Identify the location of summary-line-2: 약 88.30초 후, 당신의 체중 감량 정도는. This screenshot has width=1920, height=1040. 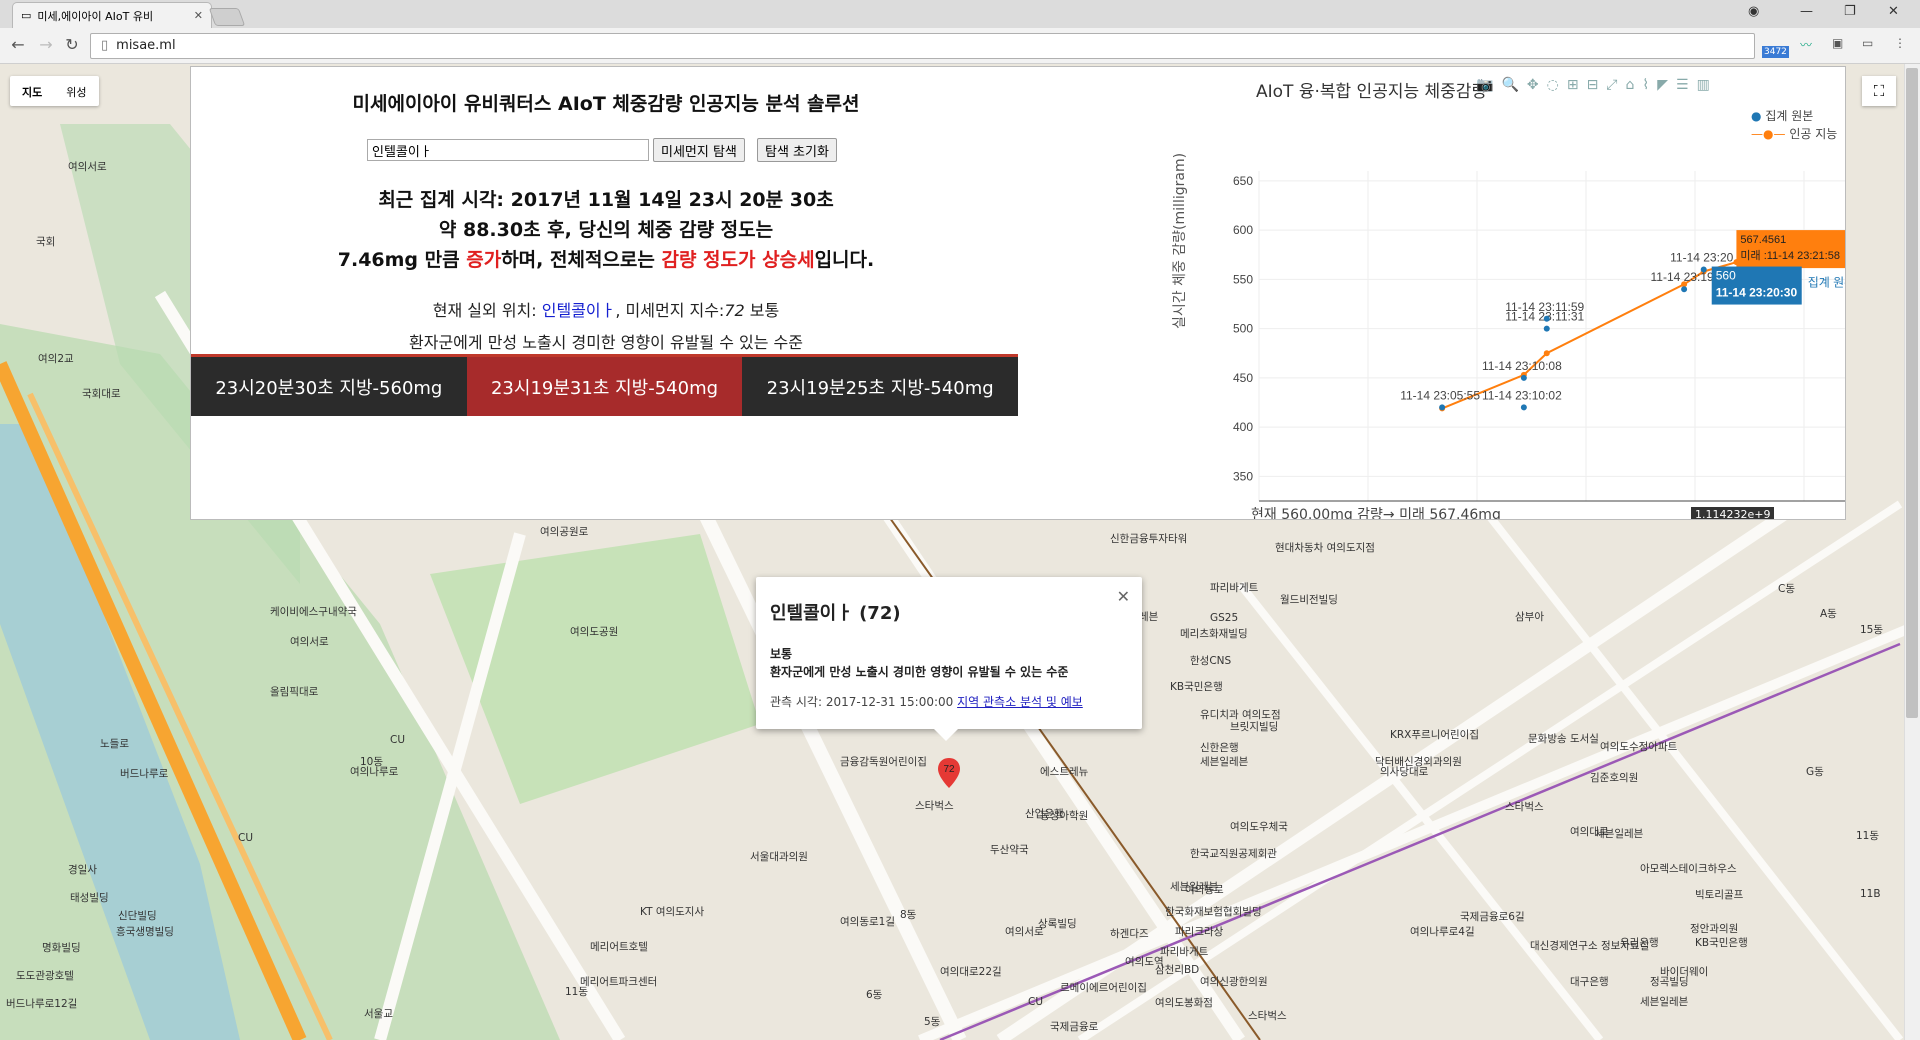
(606, 230).